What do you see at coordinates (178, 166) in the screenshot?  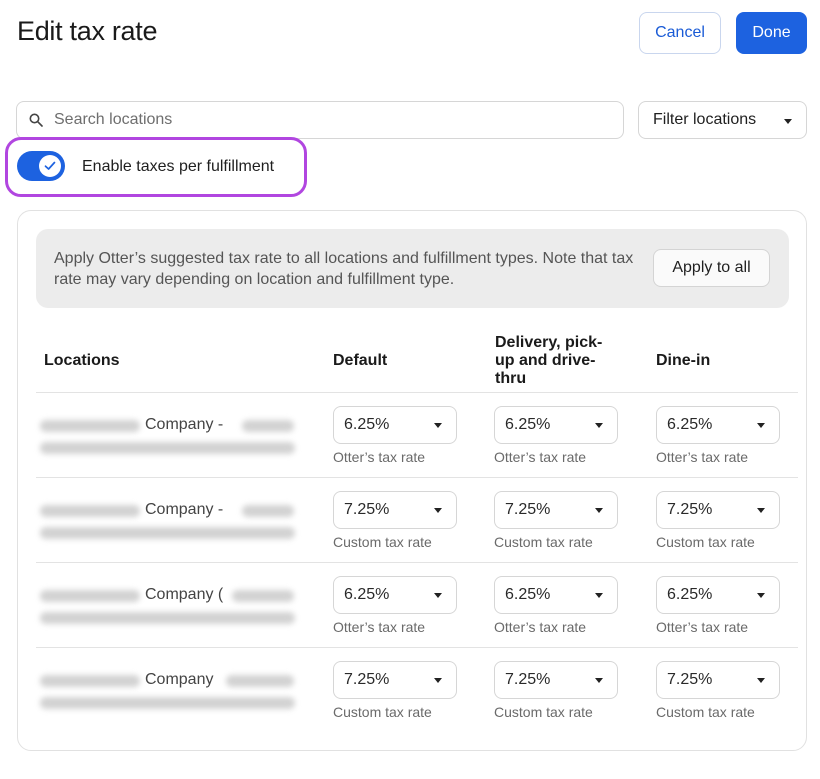 I see `toggle-label: Enable taxes per fulfillment` at bounding box center [178, 166].